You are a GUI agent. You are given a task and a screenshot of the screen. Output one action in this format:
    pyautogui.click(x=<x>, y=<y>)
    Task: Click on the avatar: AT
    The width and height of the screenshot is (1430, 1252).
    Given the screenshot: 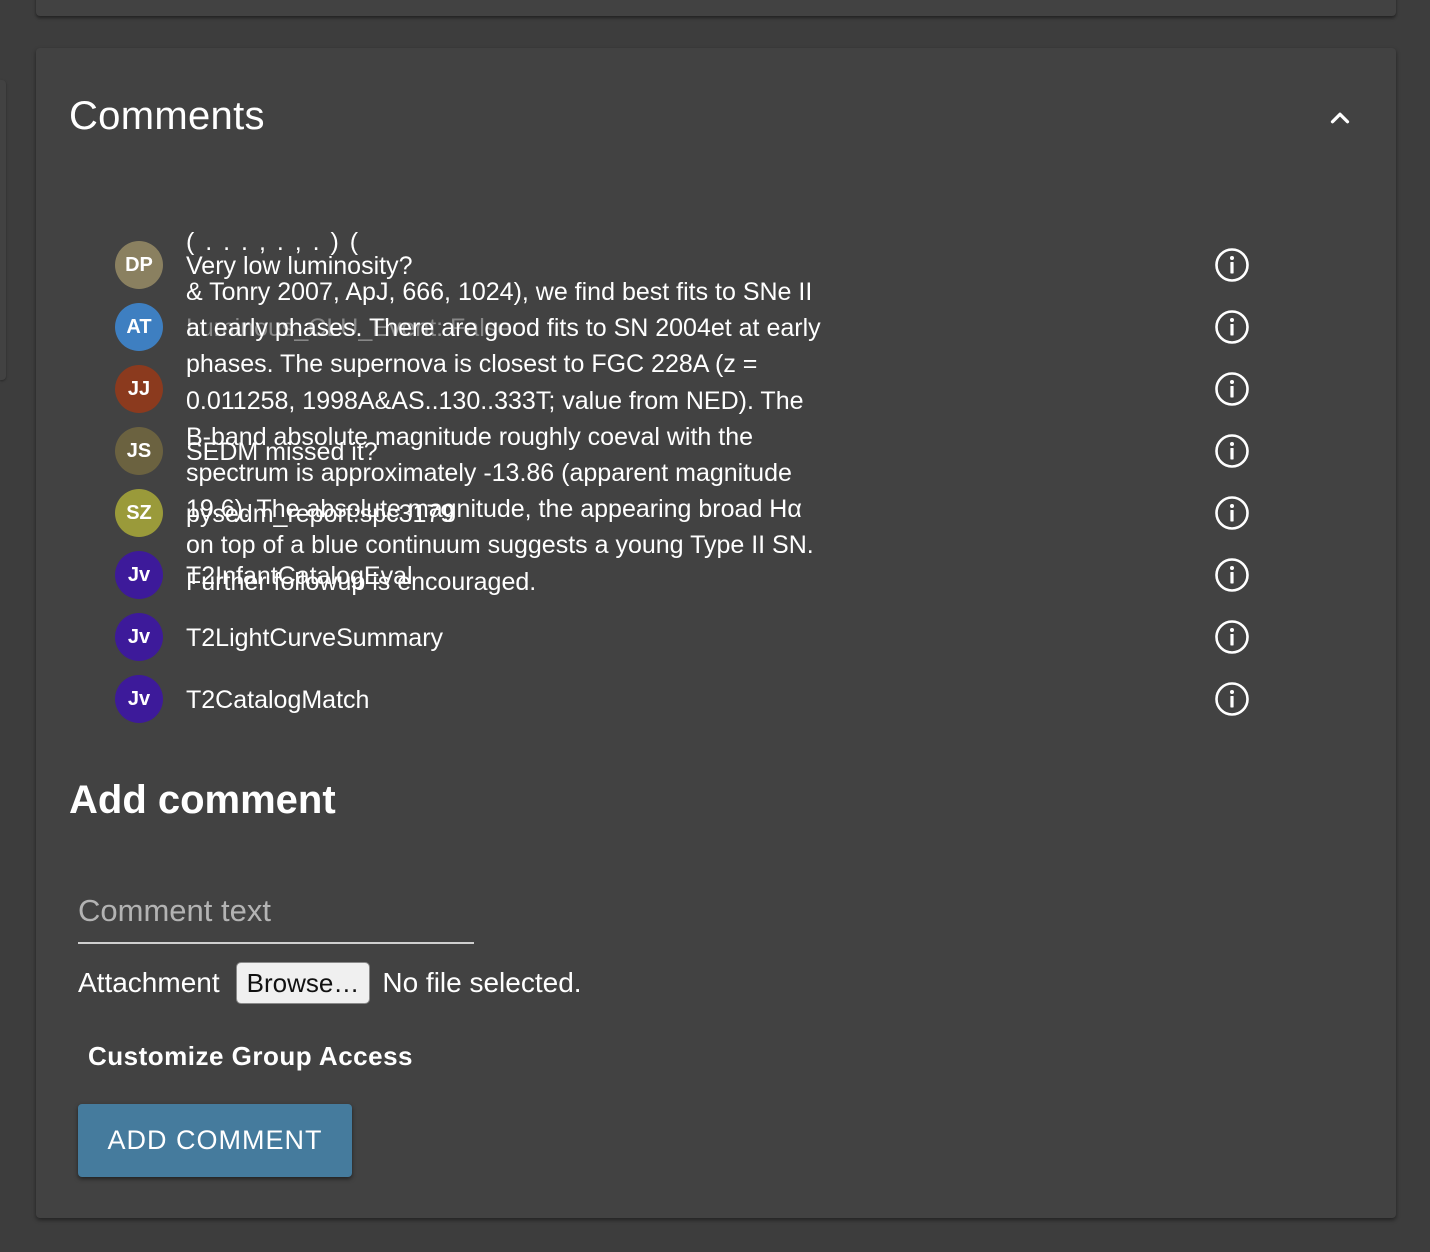 What is the action you would take?
    pyautogui.click(x=139, y=327)
    